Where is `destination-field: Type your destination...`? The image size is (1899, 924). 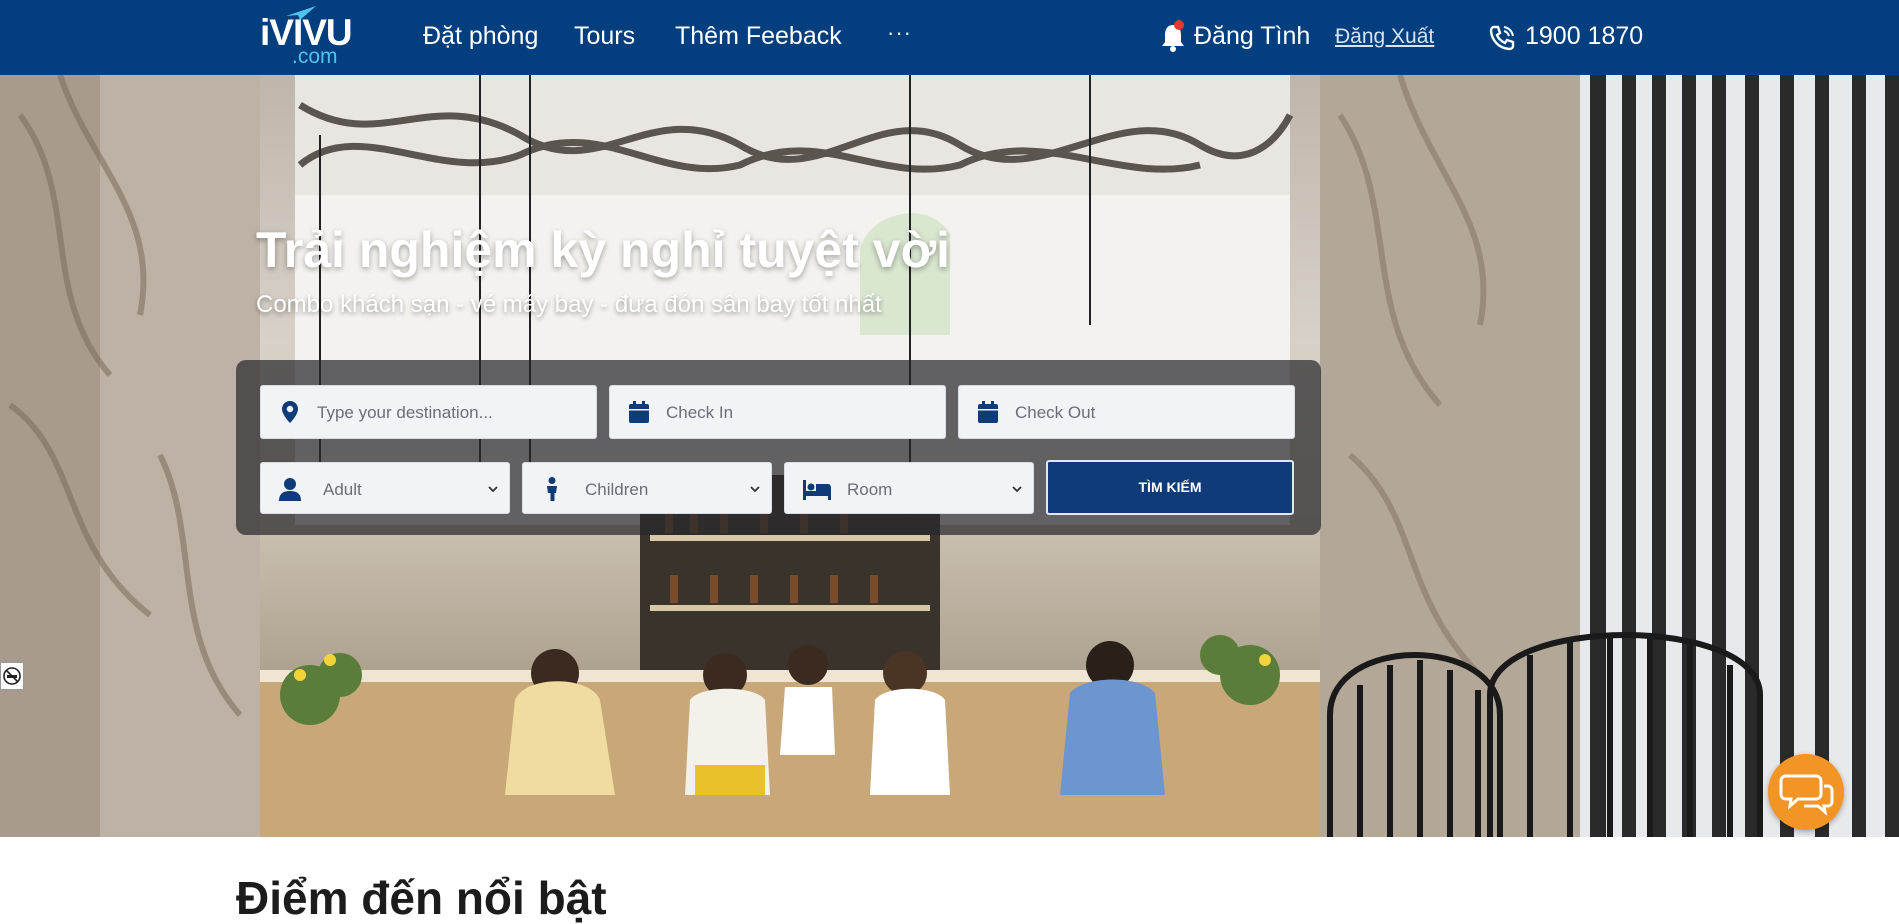 destination-field: Type your destination... is located at coordinates (428, 412).